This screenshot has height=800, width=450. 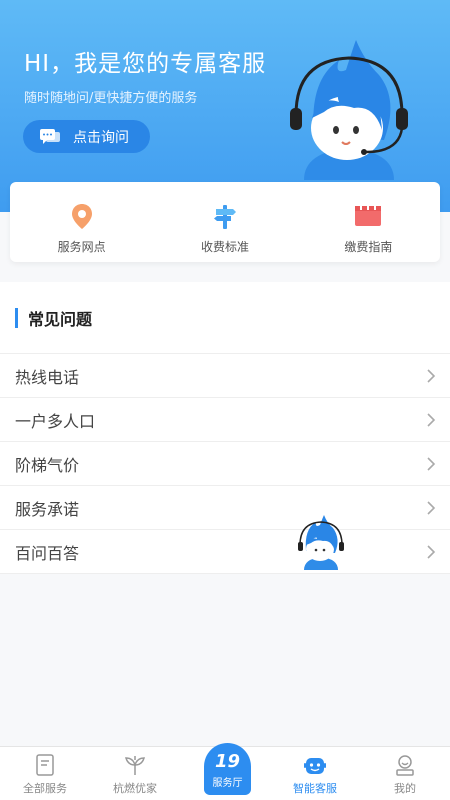 I want to click on bottom-tab-bar: 全部服务 杭燃优家 19 服务厅 智能客服 我的, so click(x=225, y=771).